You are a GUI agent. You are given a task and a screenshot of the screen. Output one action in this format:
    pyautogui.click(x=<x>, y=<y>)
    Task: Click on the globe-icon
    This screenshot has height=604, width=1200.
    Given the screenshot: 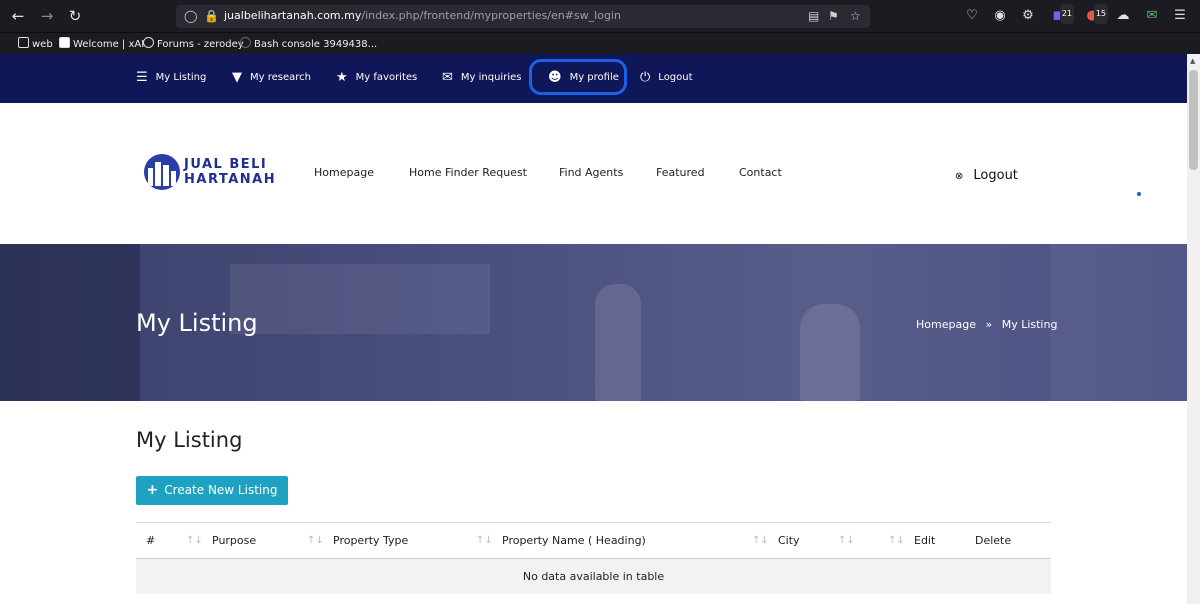 What is the action you would take?
    pyautogui.click(x=148, y=42)
    